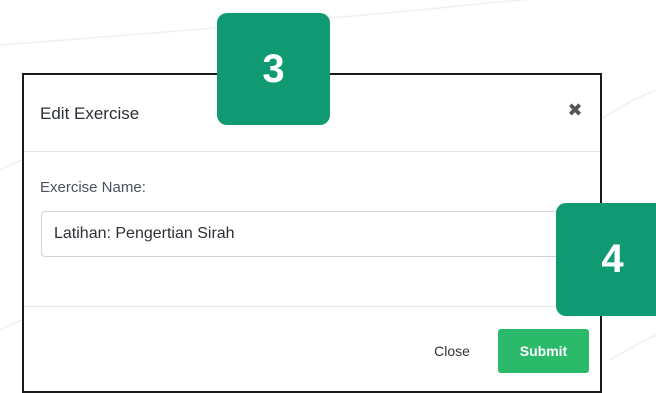  Describe the element at coordinates (305, 234) in the screenshot. I see `exercise-name-input` at that location.